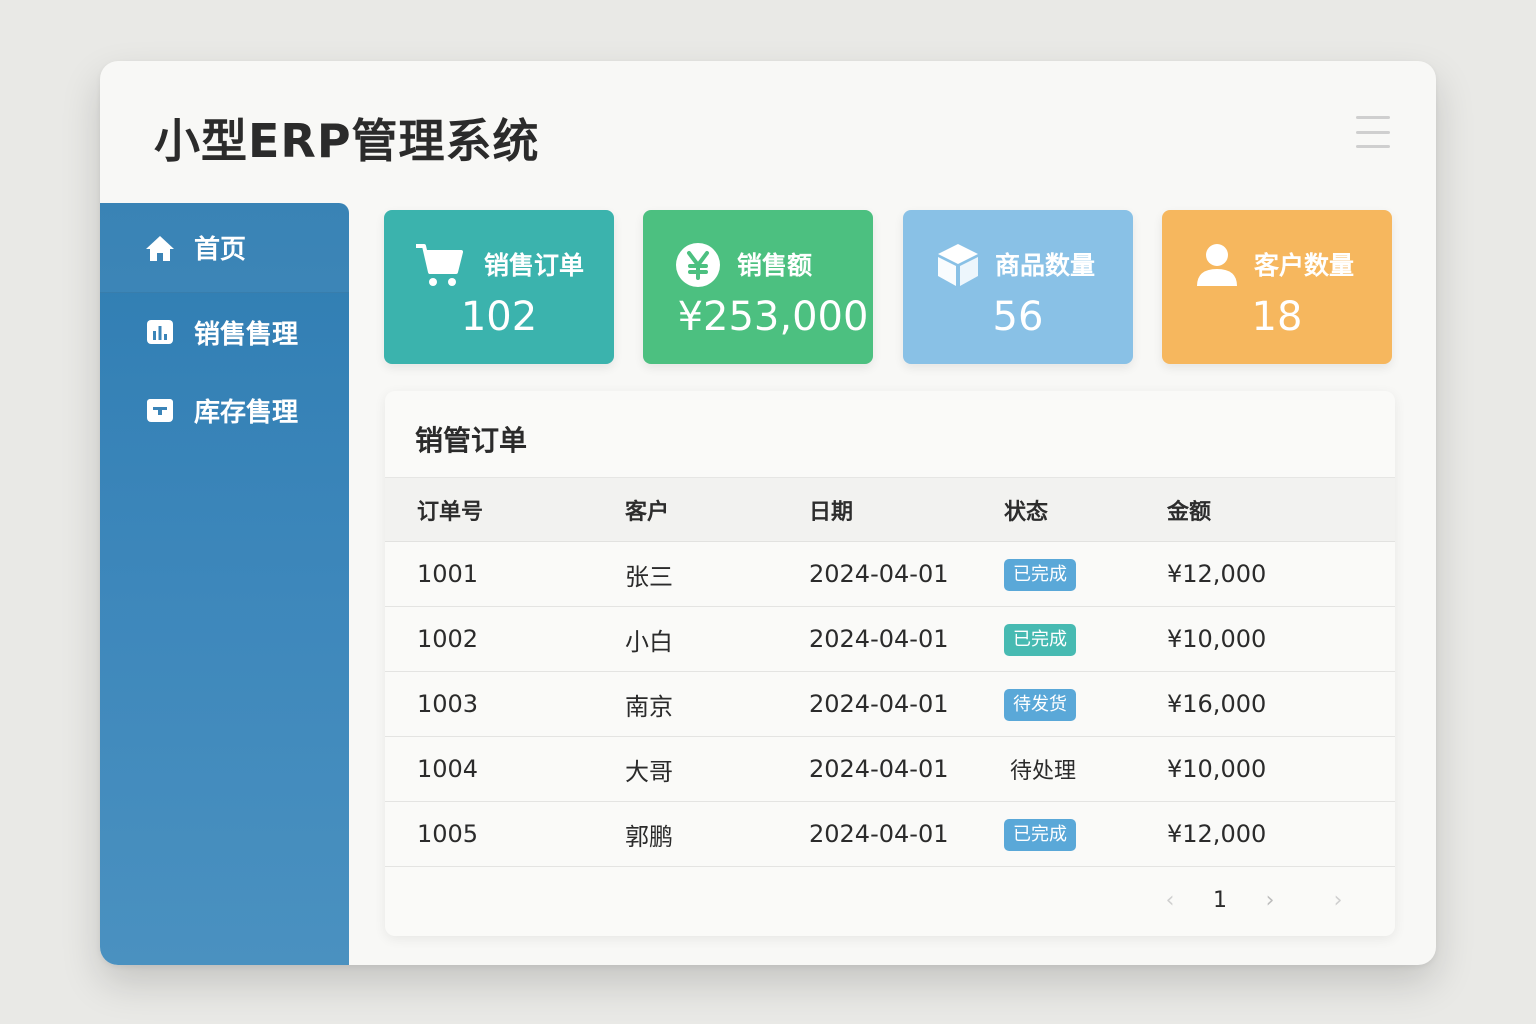  I want to click on inventory-box-icon, so click(160, 410).